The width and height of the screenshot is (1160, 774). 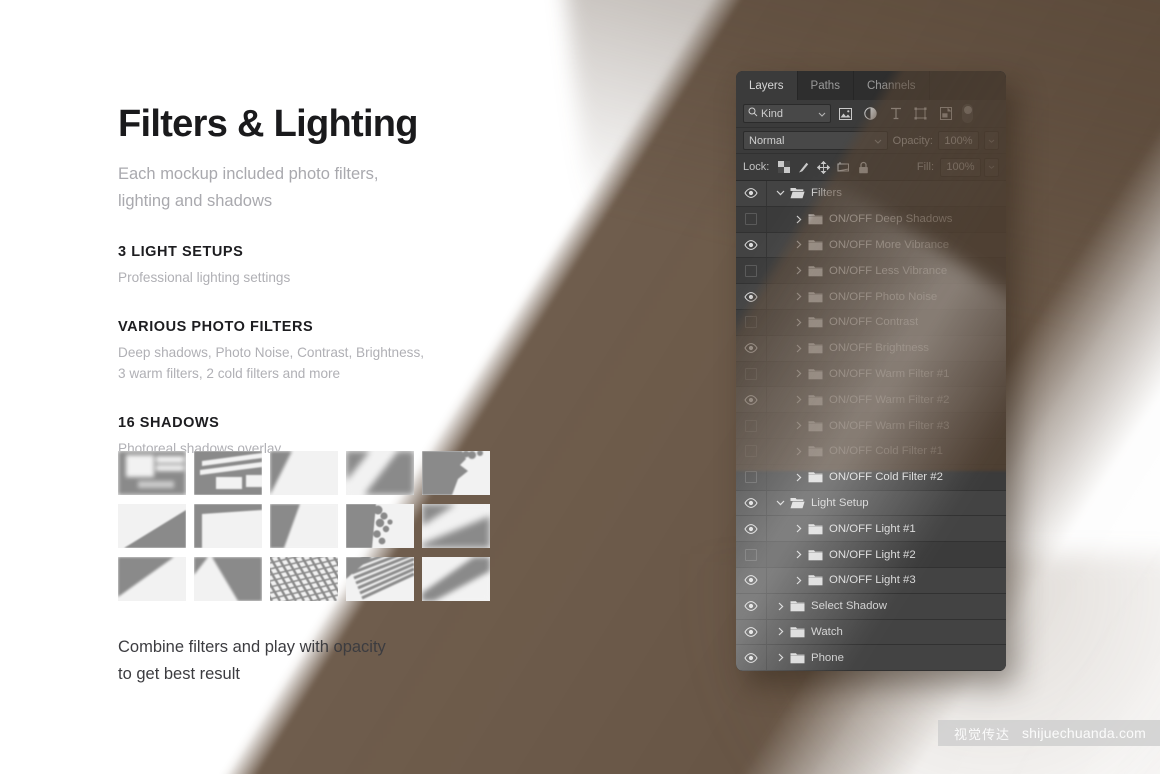 I want to click on layer-row: ON/OFF Deep Shadows, so click(x=871, y=219).